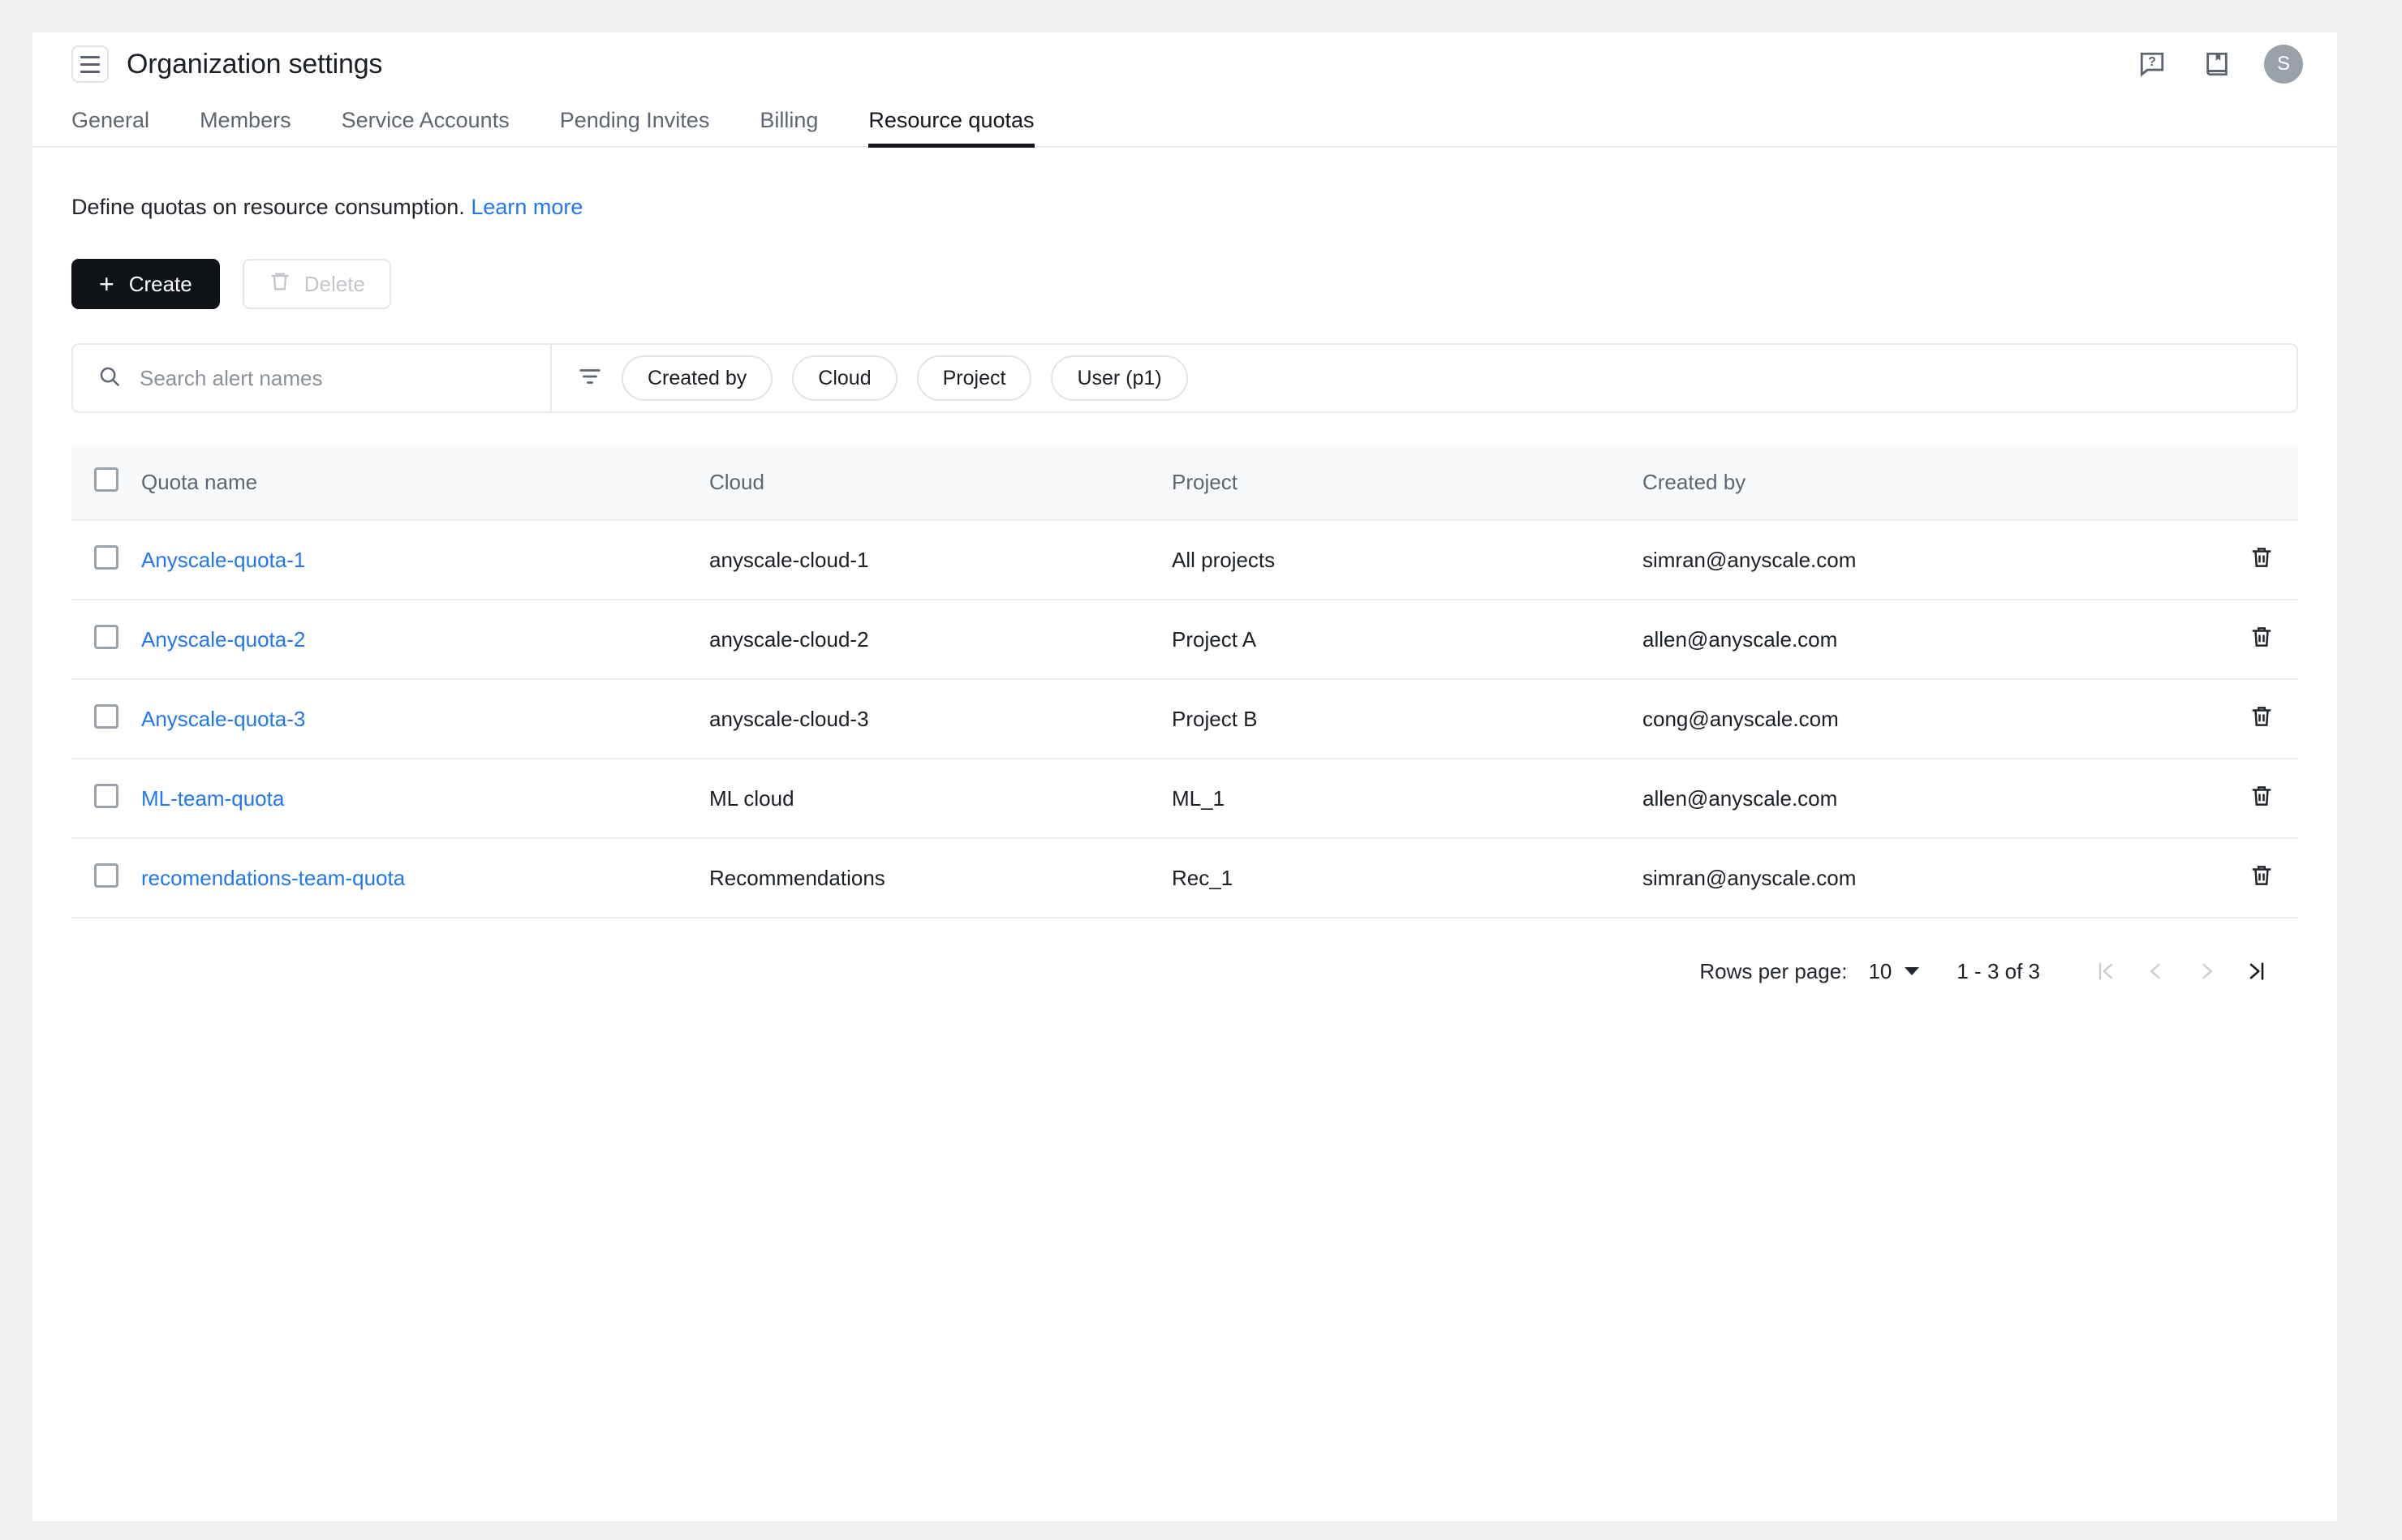 The width and height of the screenshot is (2402, 1540). What do you see at coordinates (590, 378) in the screenshot?
I see `filter-icon` at bounding box center [590, 378].